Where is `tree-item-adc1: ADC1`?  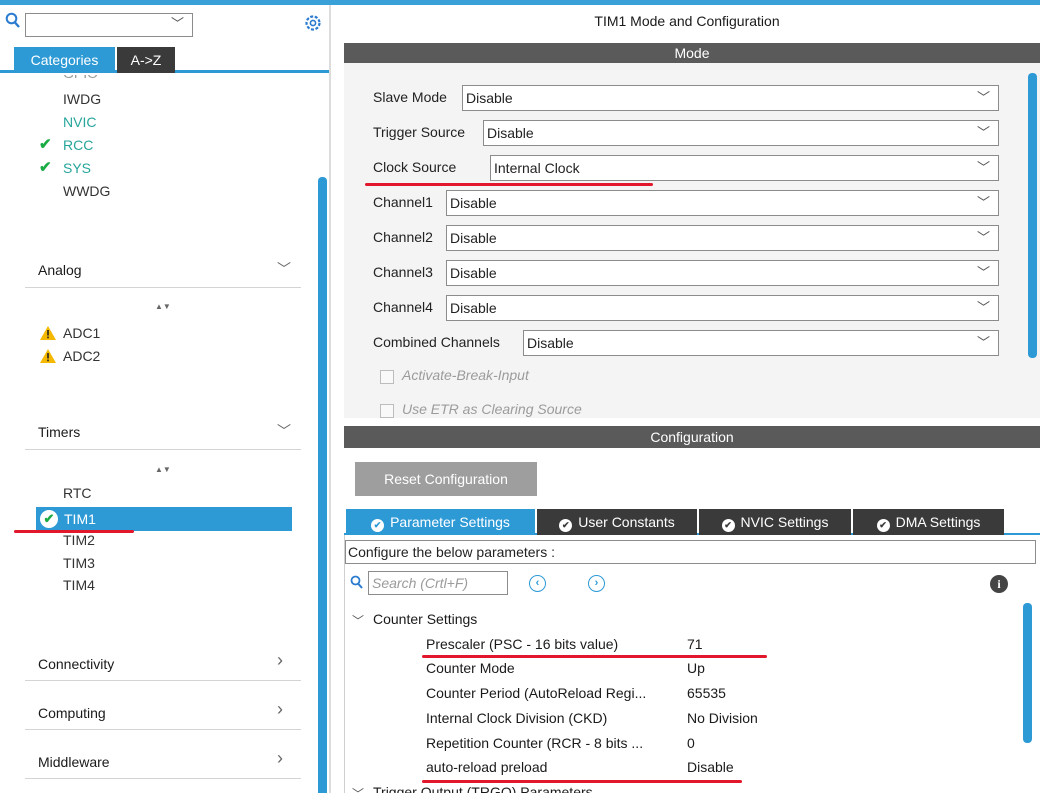 tree-item-adc1: ADC1 is located at coordinates (81, 333).